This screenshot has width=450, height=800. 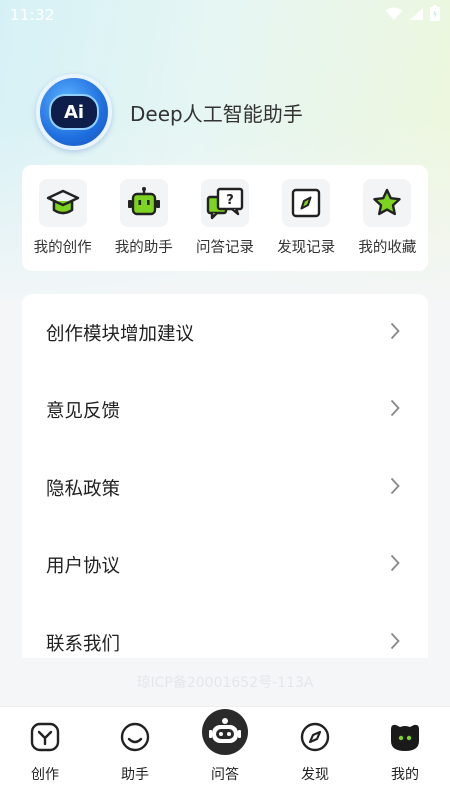 I want to click on nav-tab-mine: 我的, so click(x=405, y=753).